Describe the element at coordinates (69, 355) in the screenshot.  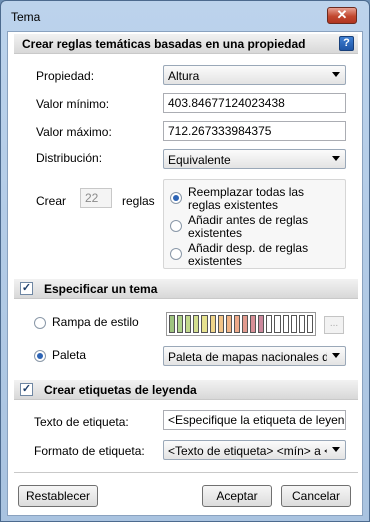
I see `palette-label: Paleta` at that location.